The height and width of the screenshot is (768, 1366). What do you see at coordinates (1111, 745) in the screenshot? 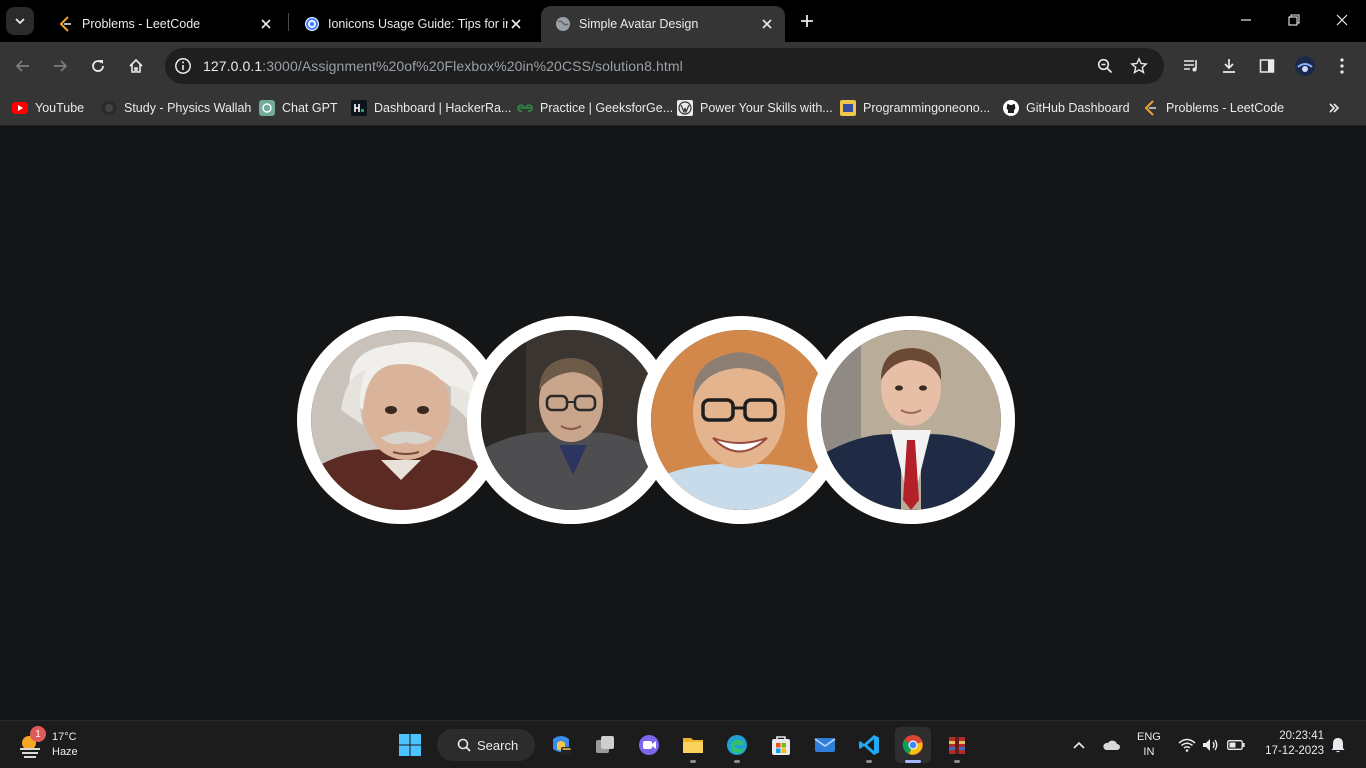
I see `onedrive-button` at bounding box center [1111, 745].